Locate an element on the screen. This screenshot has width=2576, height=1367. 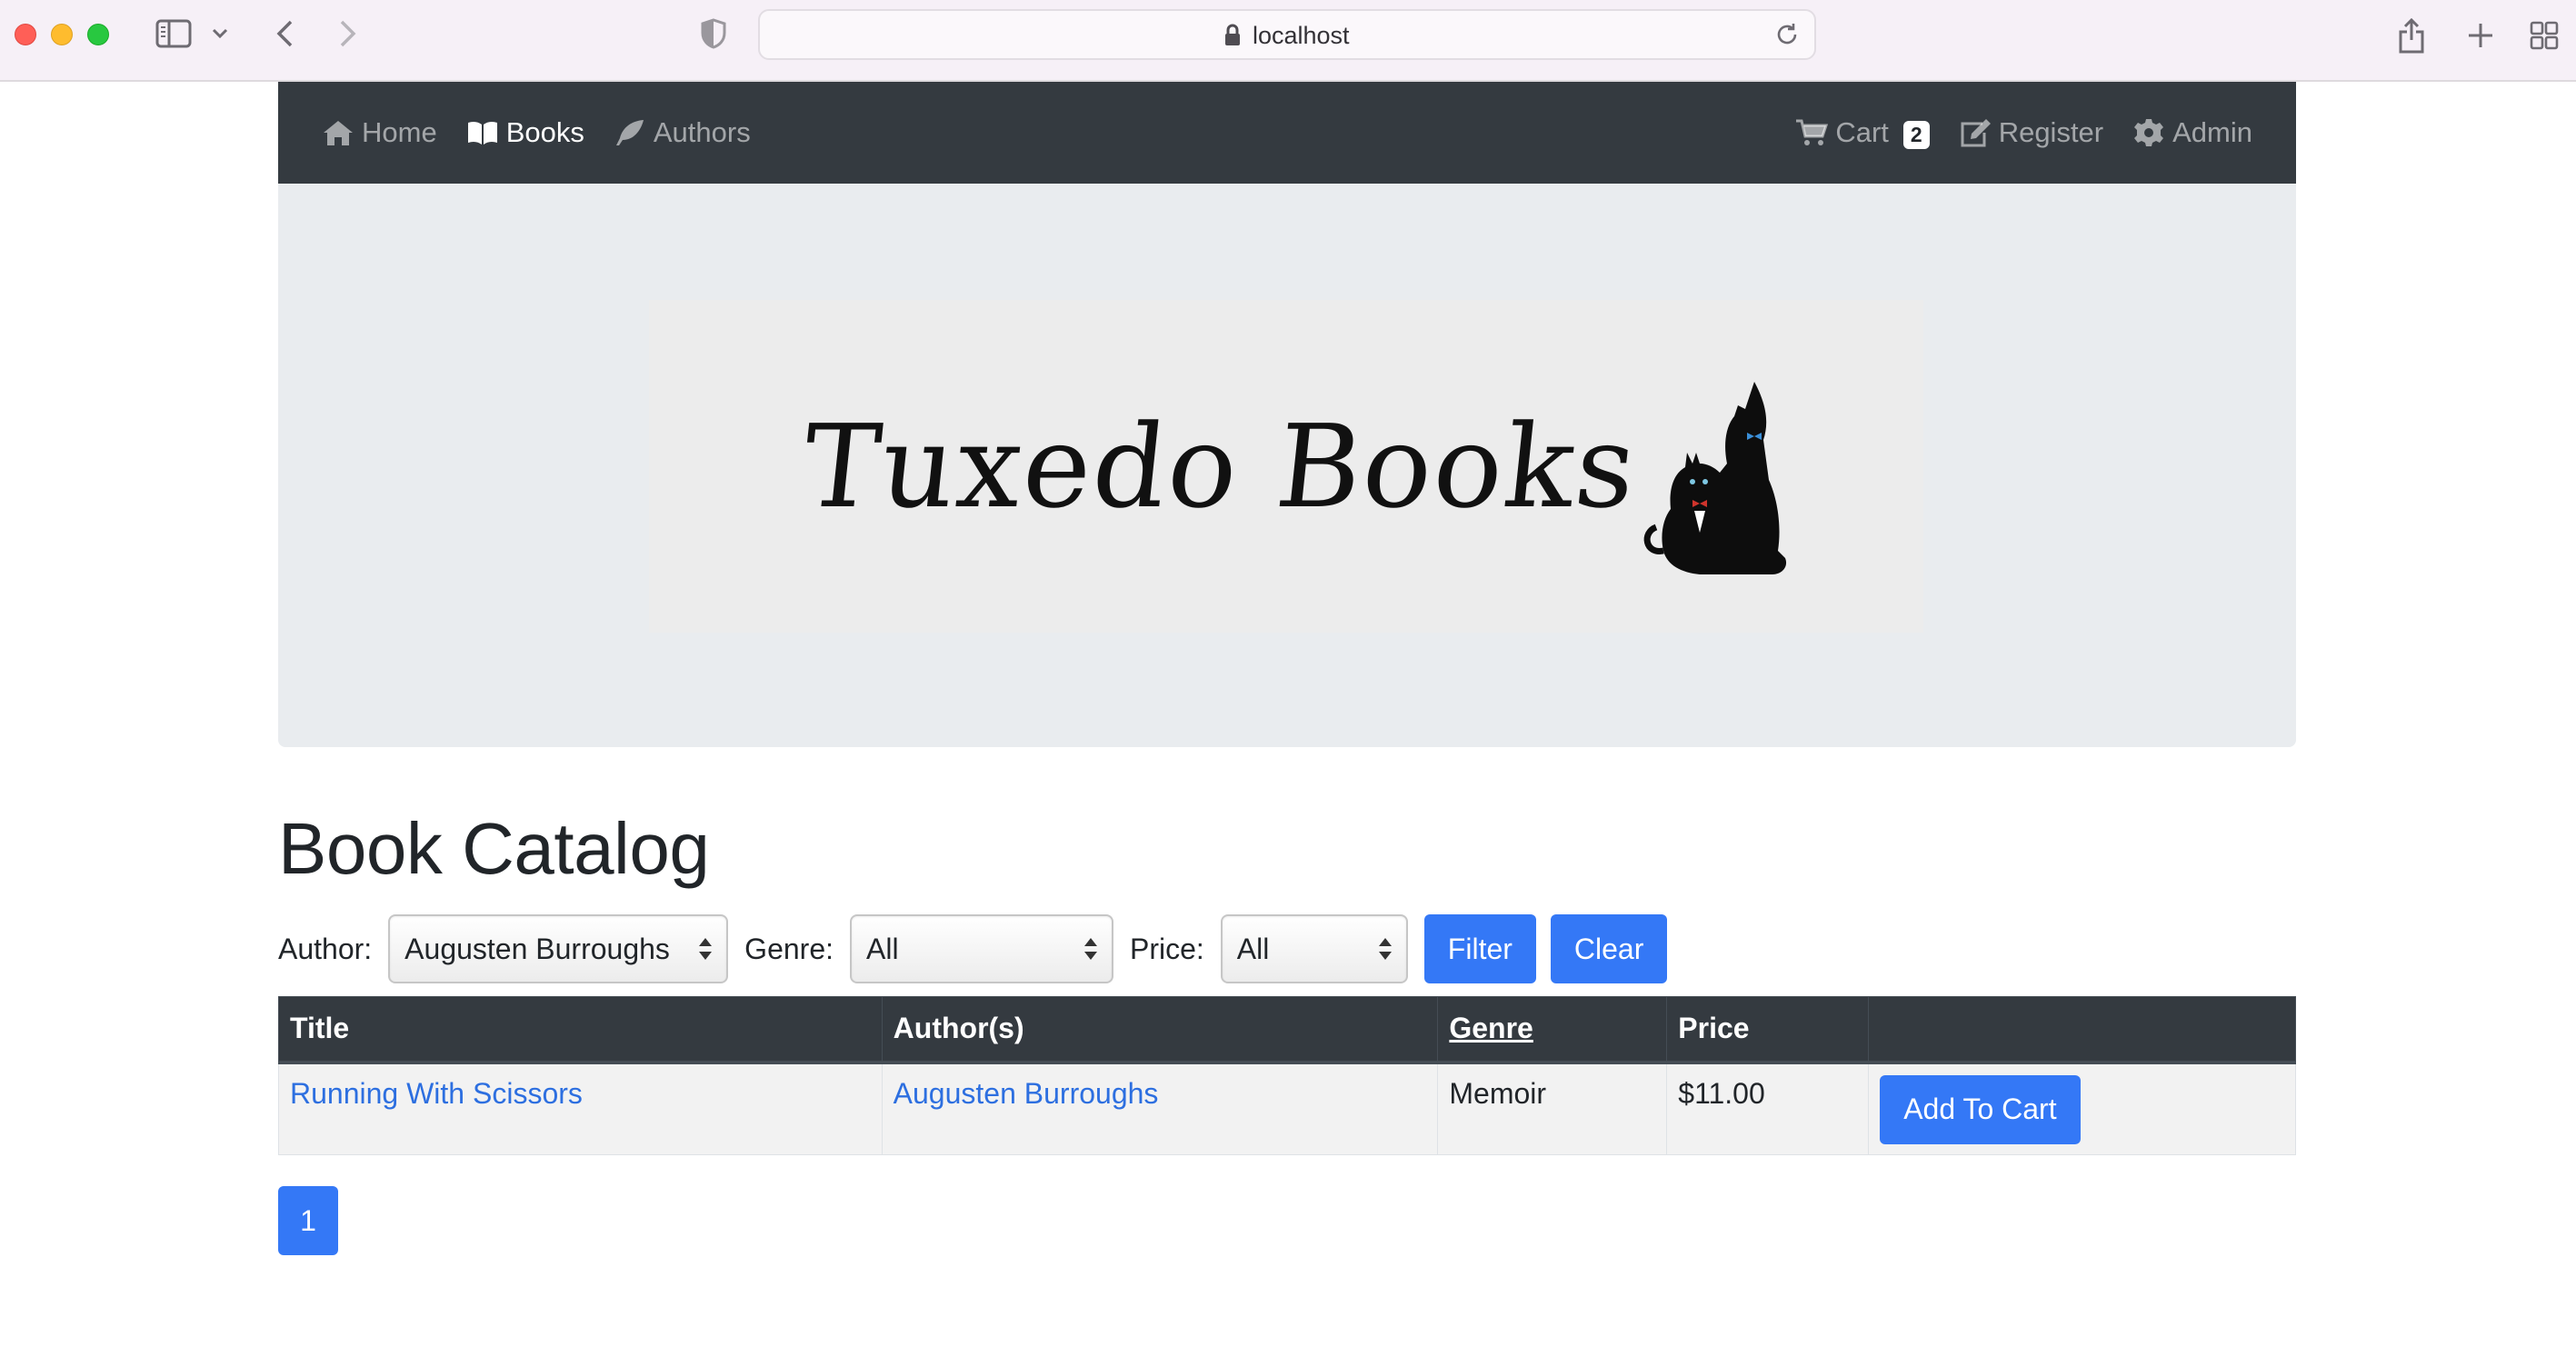
home-icon is located at coordinates (338, 133).